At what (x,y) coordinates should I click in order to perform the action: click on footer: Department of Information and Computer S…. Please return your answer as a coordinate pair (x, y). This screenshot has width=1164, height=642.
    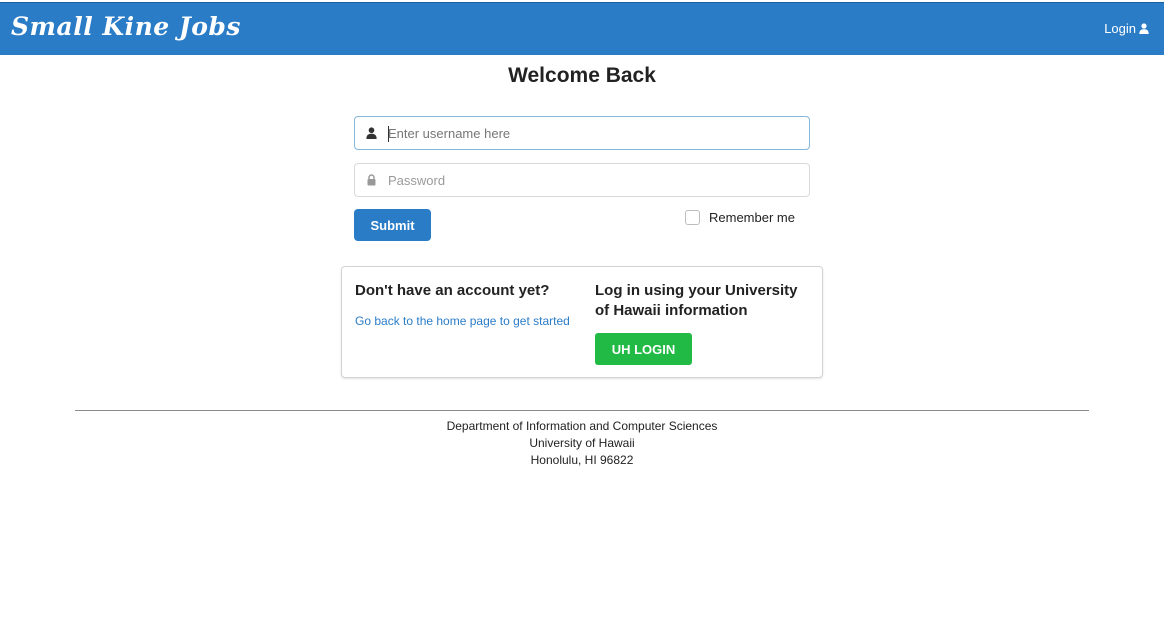
    Looking at the image, I should click on (582, 443).